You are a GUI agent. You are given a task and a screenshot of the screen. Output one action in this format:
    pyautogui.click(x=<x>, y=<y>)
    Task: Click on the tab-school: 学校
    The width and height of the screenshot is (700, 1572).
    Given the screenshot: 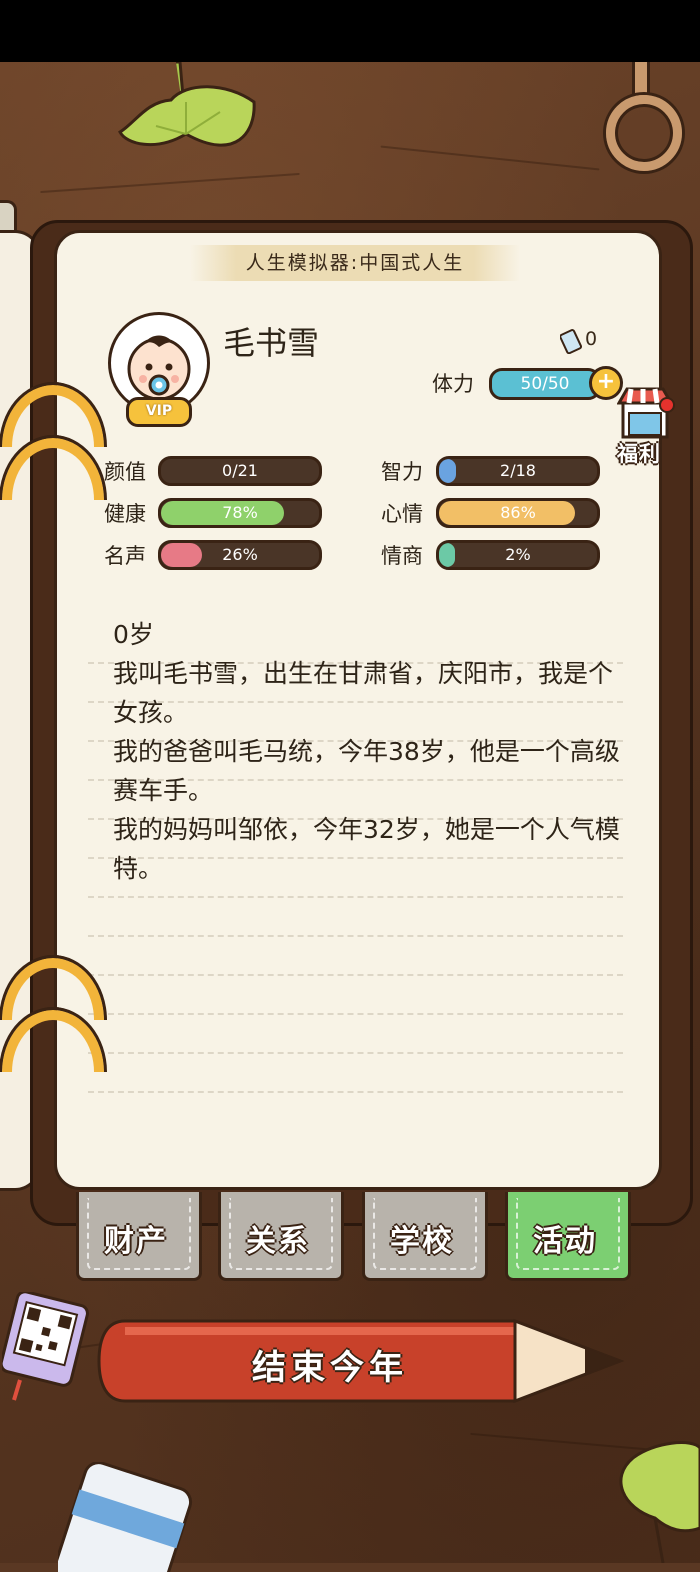 What is the action you would take?
    pyautogui.click(x=425, y=1242)
    